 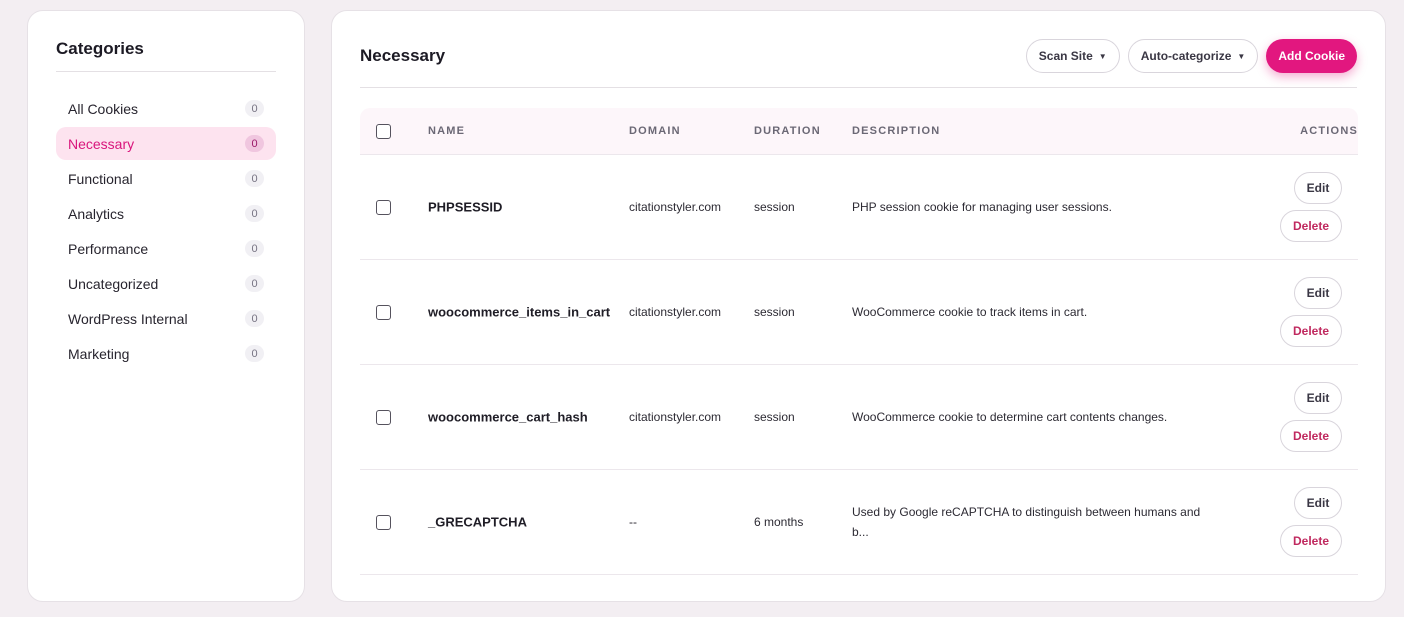 What do you see at coordinates (103, 108) in the screenshot?
I see `category-label: All Cookies` at bounding box center [103, 108].